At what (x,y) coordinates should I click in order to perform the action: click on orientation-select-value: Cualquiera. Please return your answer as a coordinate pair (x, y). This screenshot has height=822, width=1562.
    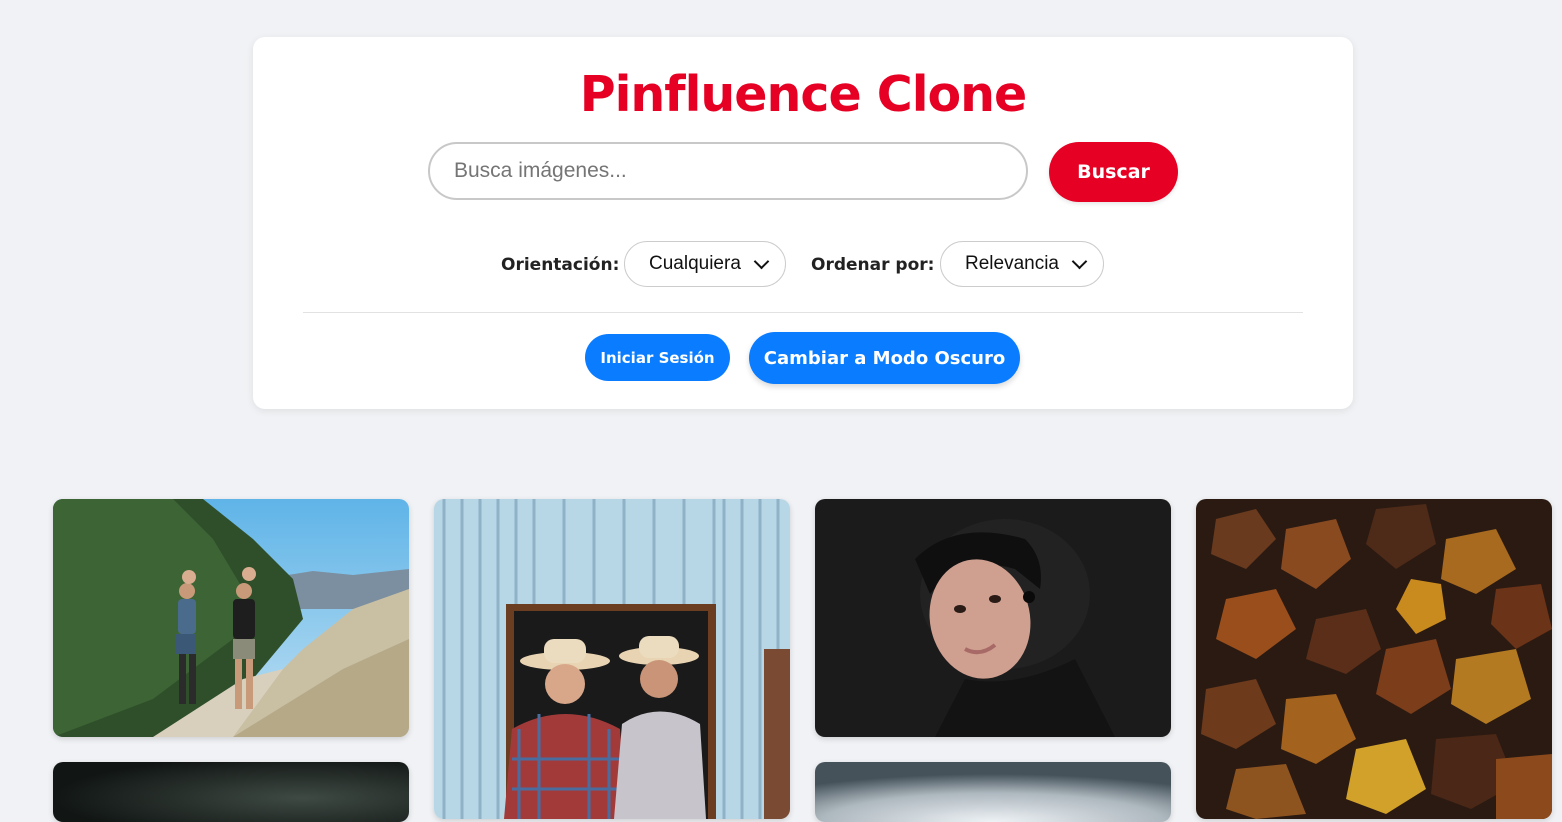
    Looking at the image, I should click on (695, 263).